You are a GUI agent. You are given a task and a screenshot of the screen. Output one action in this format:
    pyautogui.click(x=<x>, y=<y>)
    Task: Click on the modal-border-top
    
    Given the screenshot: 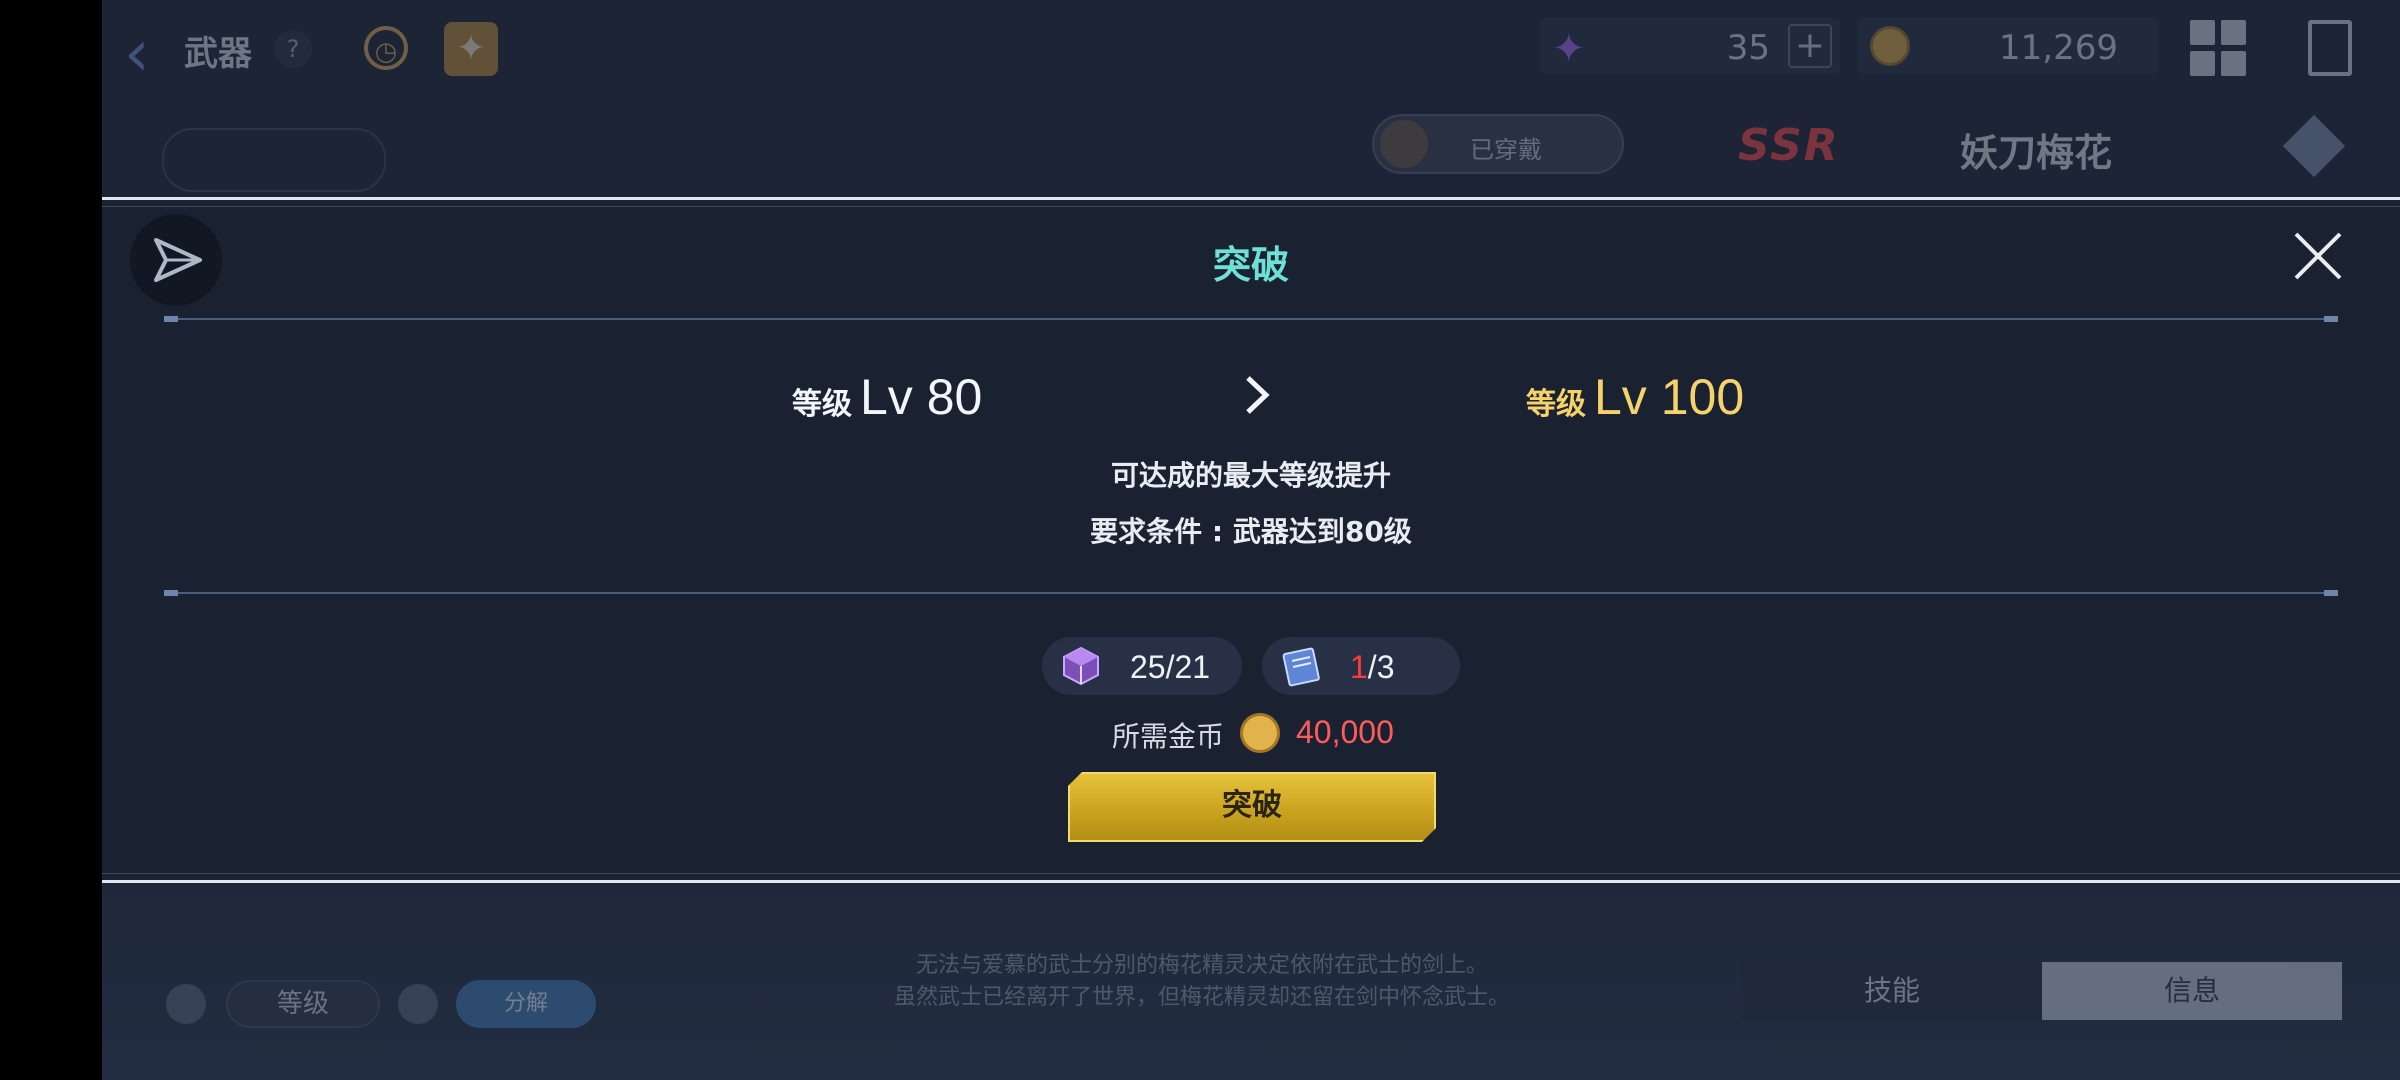 What is the action you would take?
    pyautogui.click(x=1251, y=206)
    